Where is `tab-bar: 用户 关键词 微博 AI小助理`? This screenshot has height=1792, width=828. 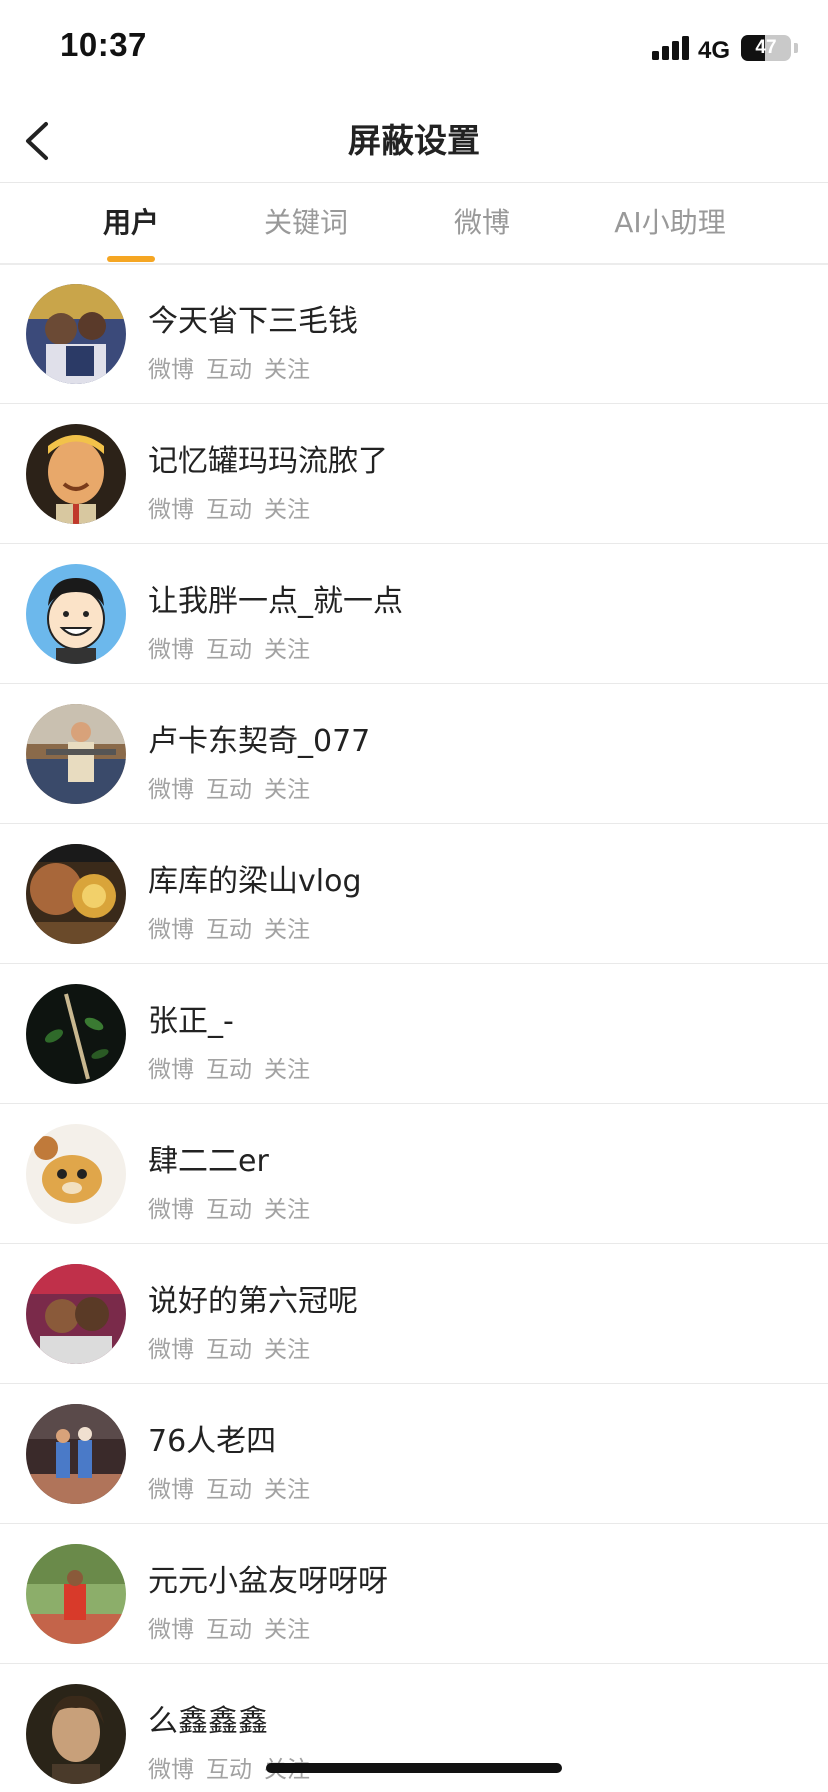 tab-bar: 用户 关键词 微博 AI小助理 is located at coordinates (414, 223).